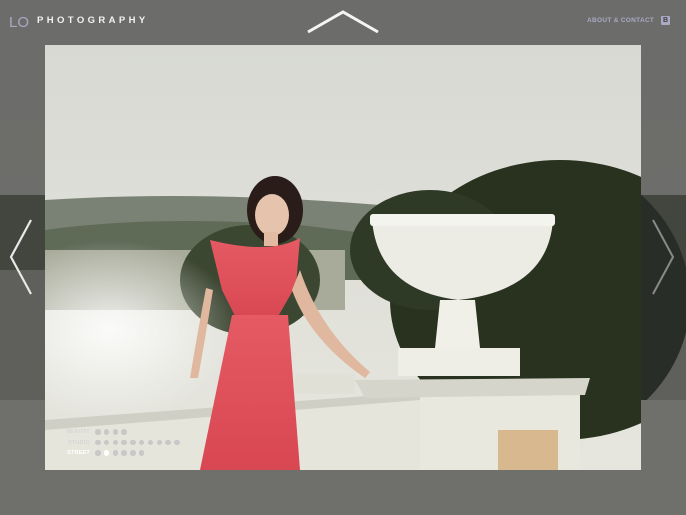 Image resolution: width=686 pixels, height=515 pixels. I want to click on category-row-beauty: BEAUTY, so click(121, 432).